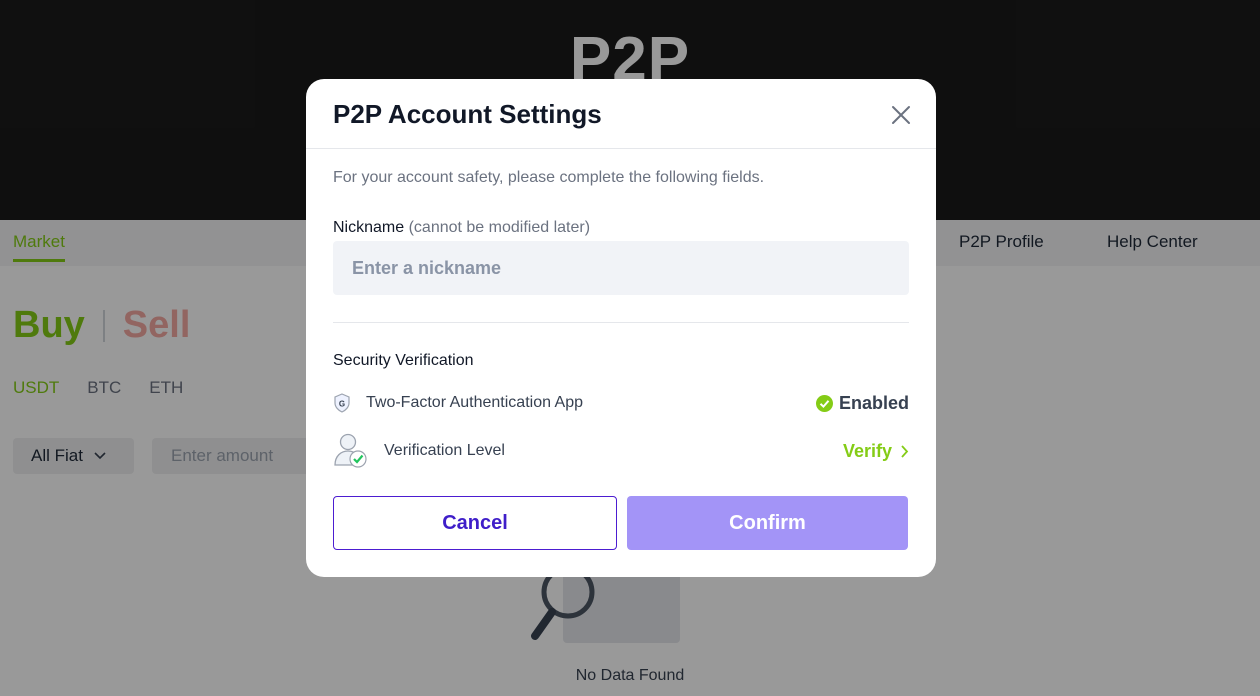 The height and width of the screenshot is (696, 1260). Describe the element at coordinates (824, 403) in the screenshot. I see `check-circle-icon` at that location.